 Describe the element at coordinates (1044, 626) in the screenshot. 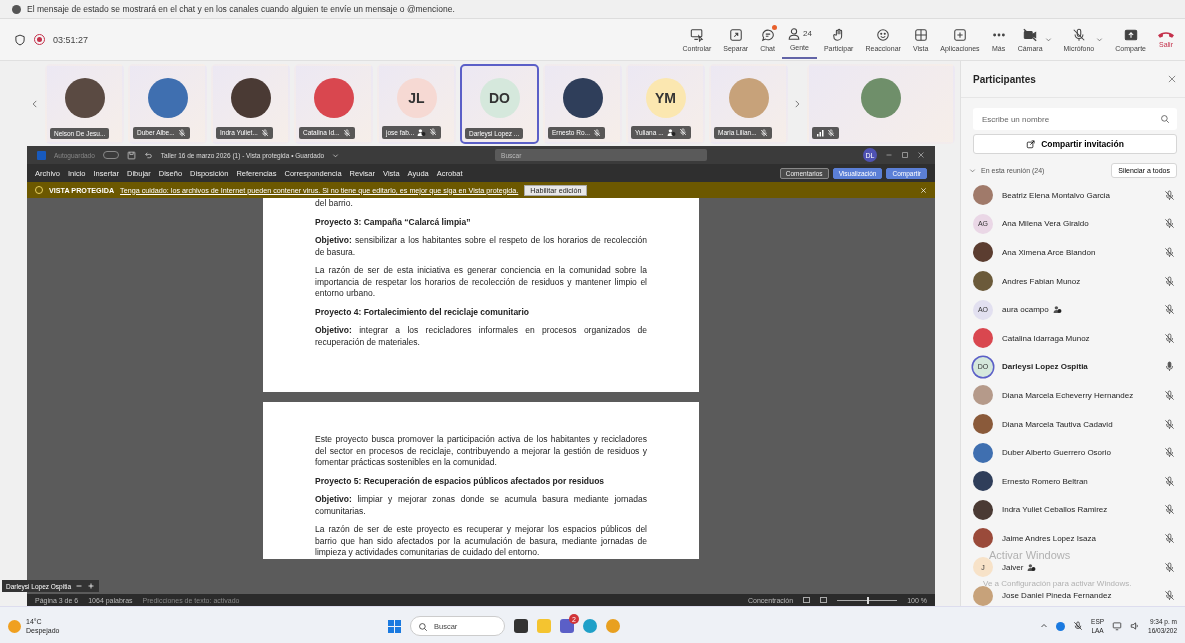

I see `caret-up-icon` at that location.